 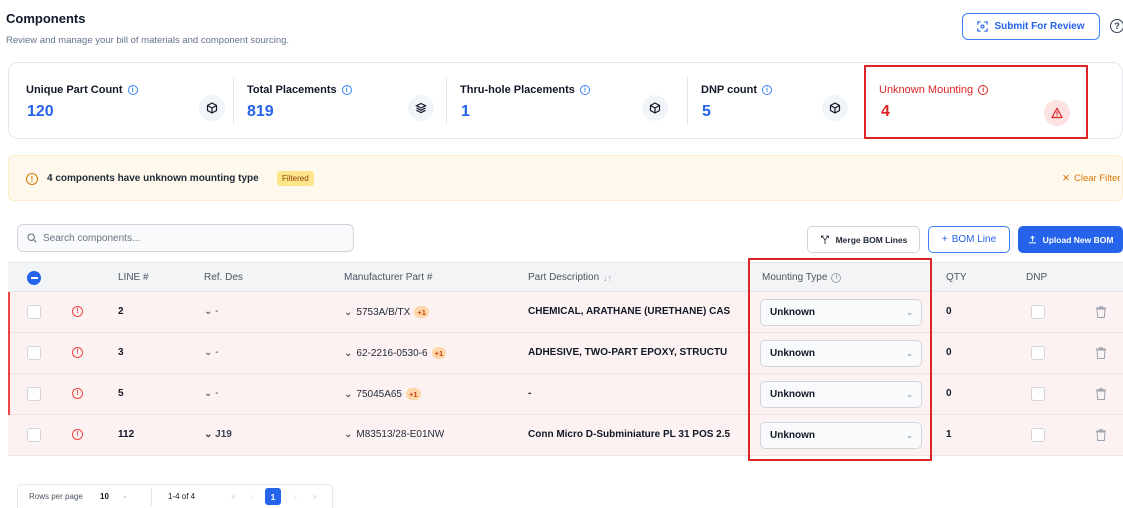 I want to click on rows-per-page-select: 10, so click(x=104, y=496).